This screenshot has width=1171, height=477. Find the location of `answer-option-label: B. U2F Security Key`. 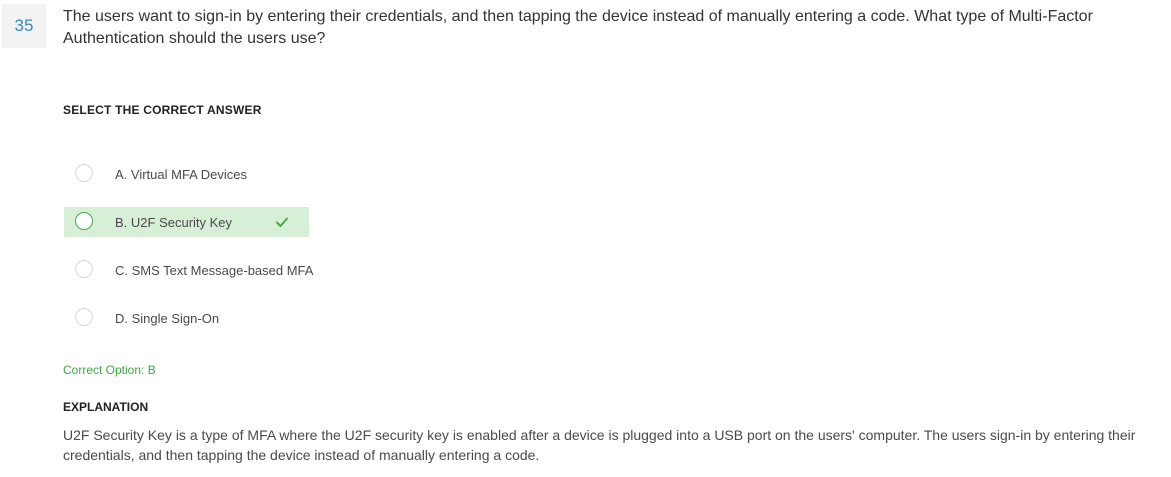

answer-option-label: B. U2F Security Key is located at coordinates (174, 222).